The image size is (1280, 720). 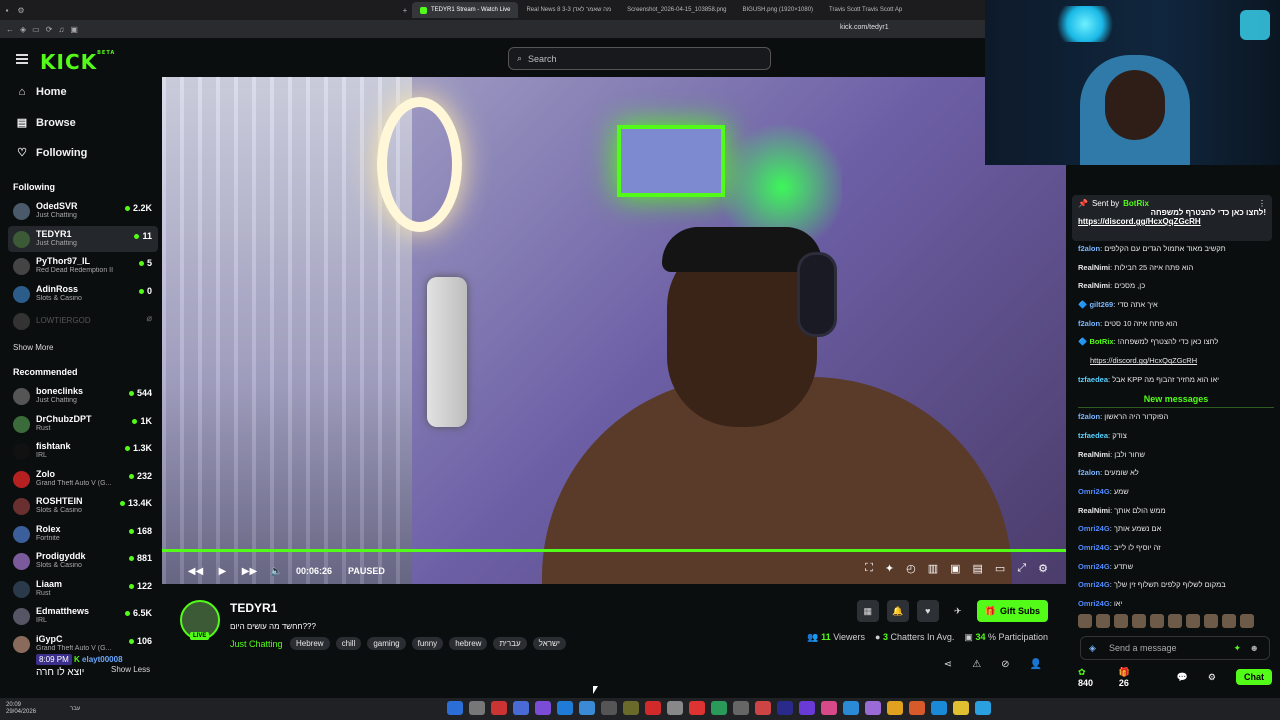 What do you see at coordinates (253, 608) in the screenshot?
I see `streamer-name: TEDYR1` at bounding box center [253, 608].